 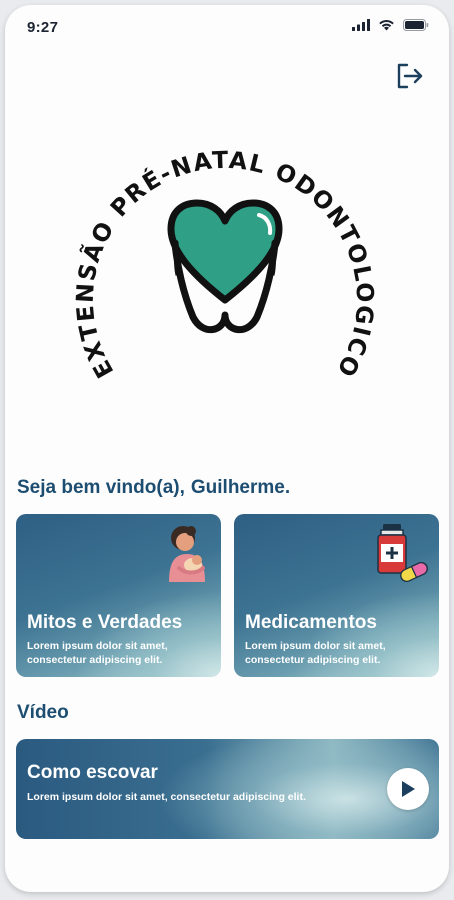 I want to click on welcome-message: Seja bem vindo(a), Guilherme., so click(x=153, y=488).